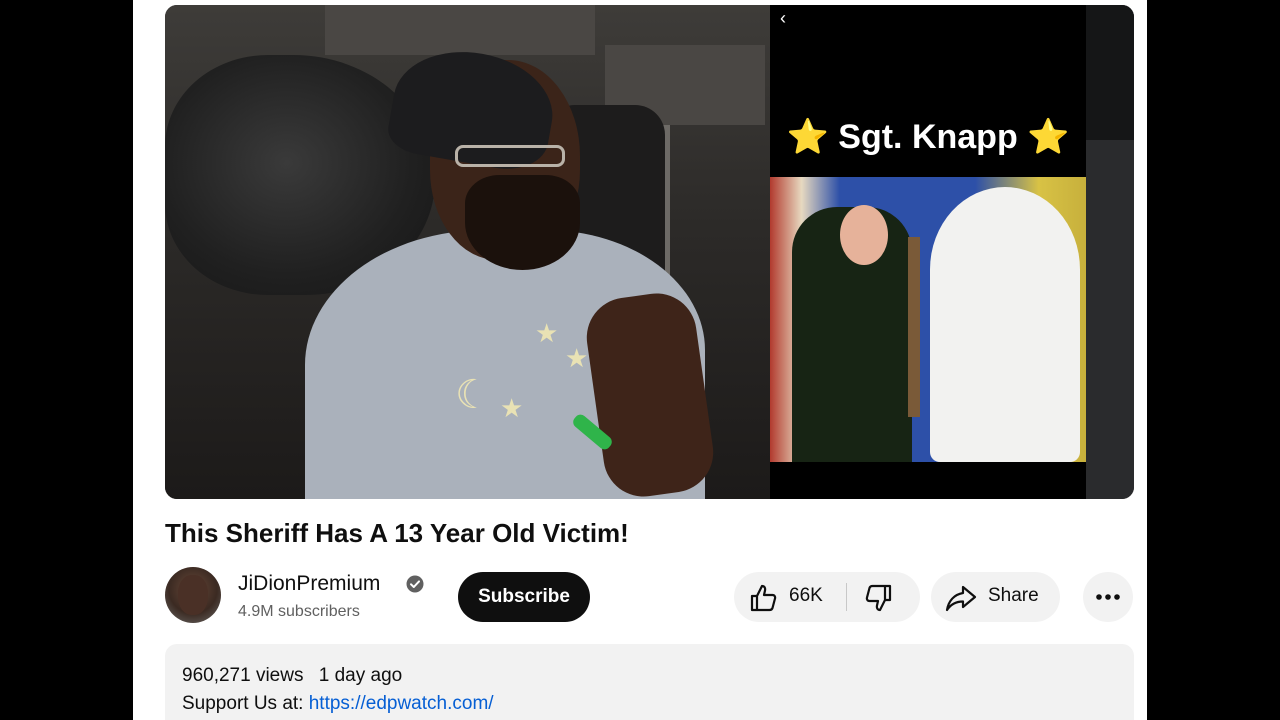 This screenshot has height=720, width=1280. I want to click on whiteboard, so click(1110, 72).